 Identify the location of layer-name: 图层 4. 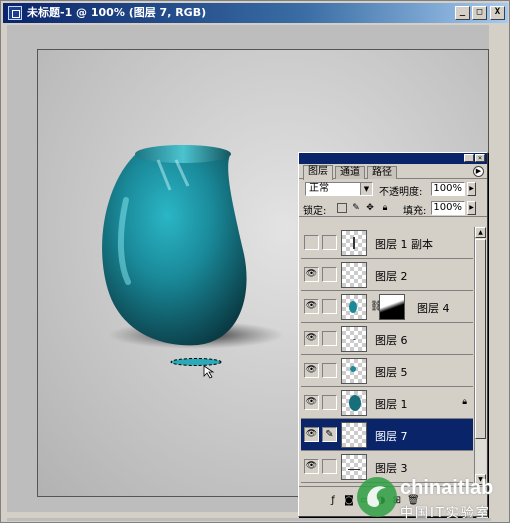
(433, 308).